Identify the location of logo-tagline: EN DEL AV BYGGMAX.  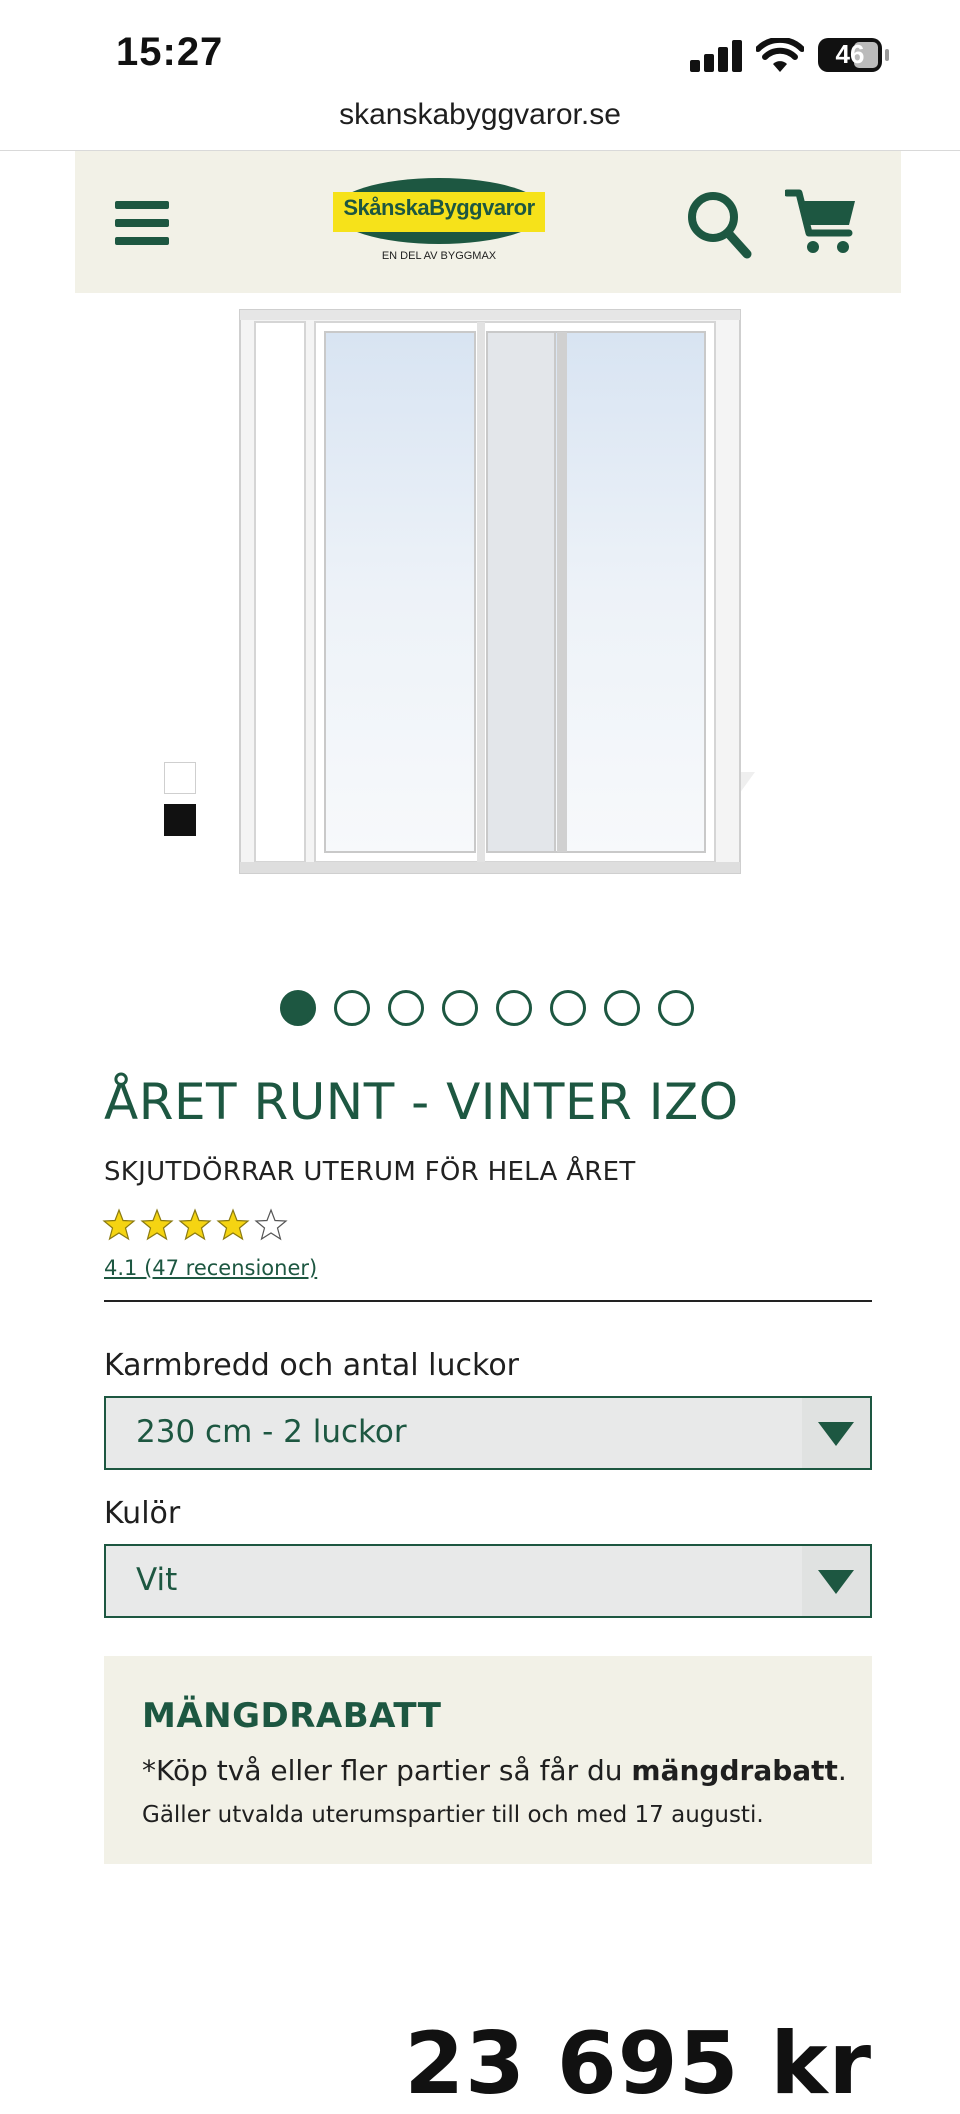
(439, 256).